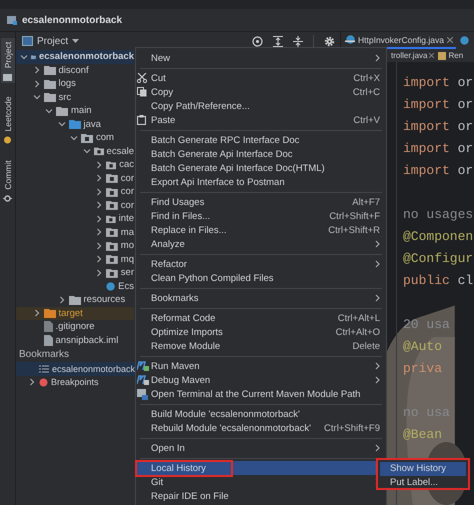 The image size is (474, 505). I want to click on bookmark-item: Breakpoints, so click(75, 382).